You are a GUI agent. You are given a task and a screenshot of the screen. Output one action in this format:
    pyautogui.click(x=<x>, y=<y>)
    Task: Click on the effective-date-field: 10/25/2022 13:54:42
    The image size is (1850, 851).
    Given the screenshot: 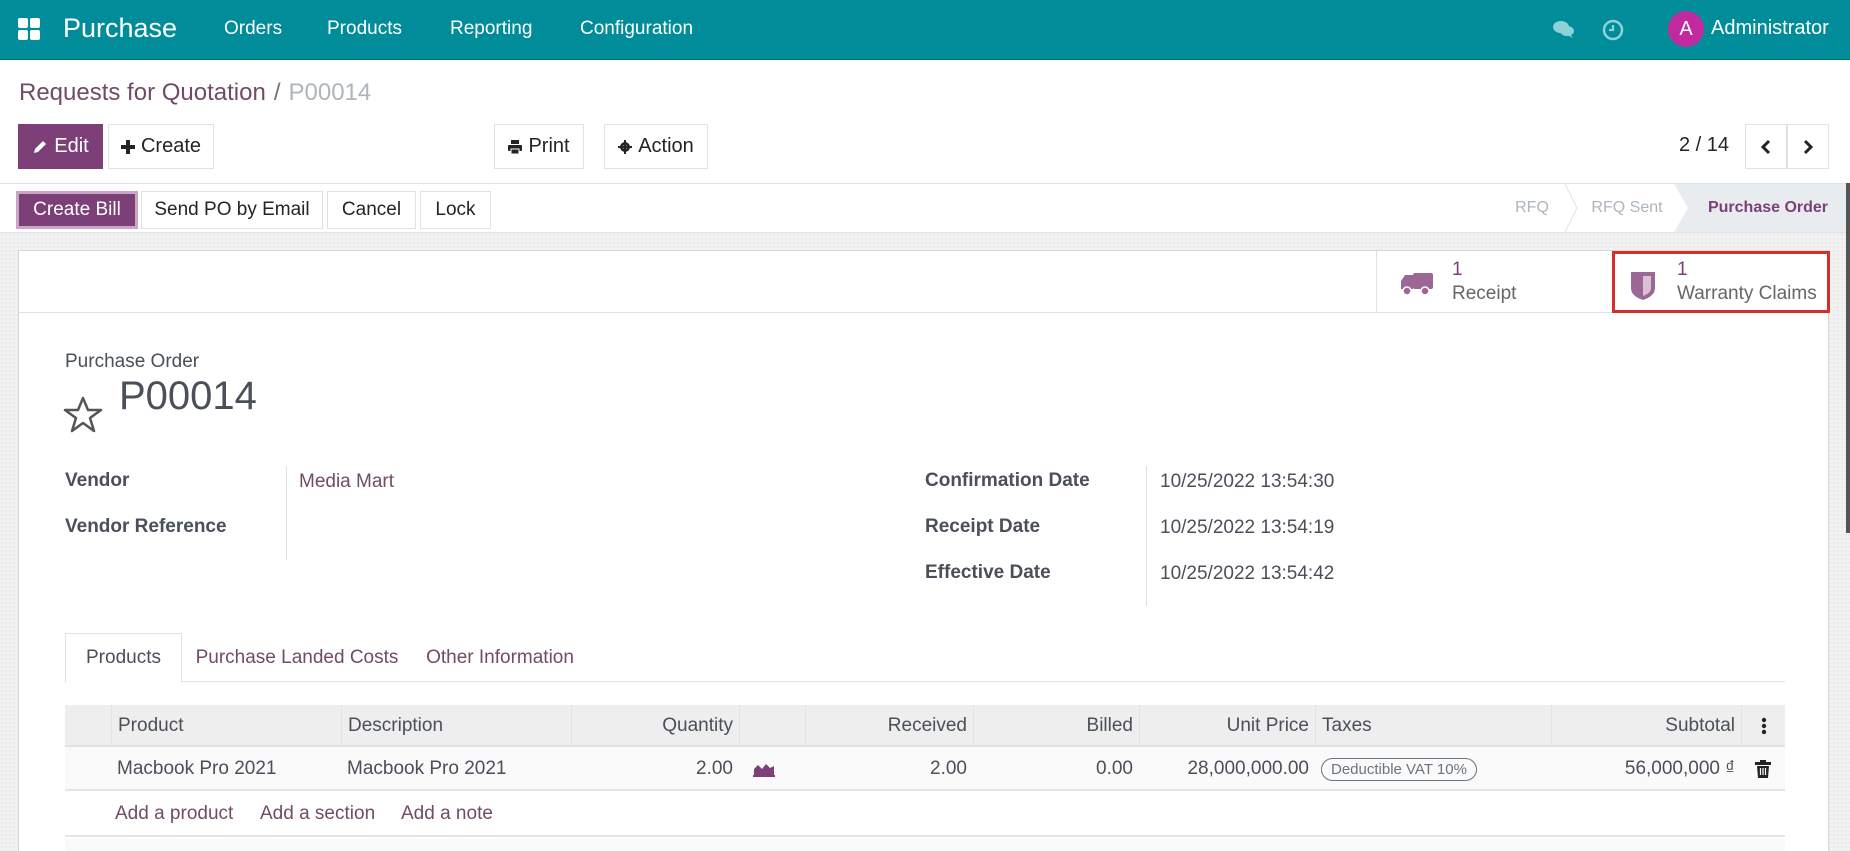 What is the action you would take?
    pyautogui.click(x=1247, y=574)
    